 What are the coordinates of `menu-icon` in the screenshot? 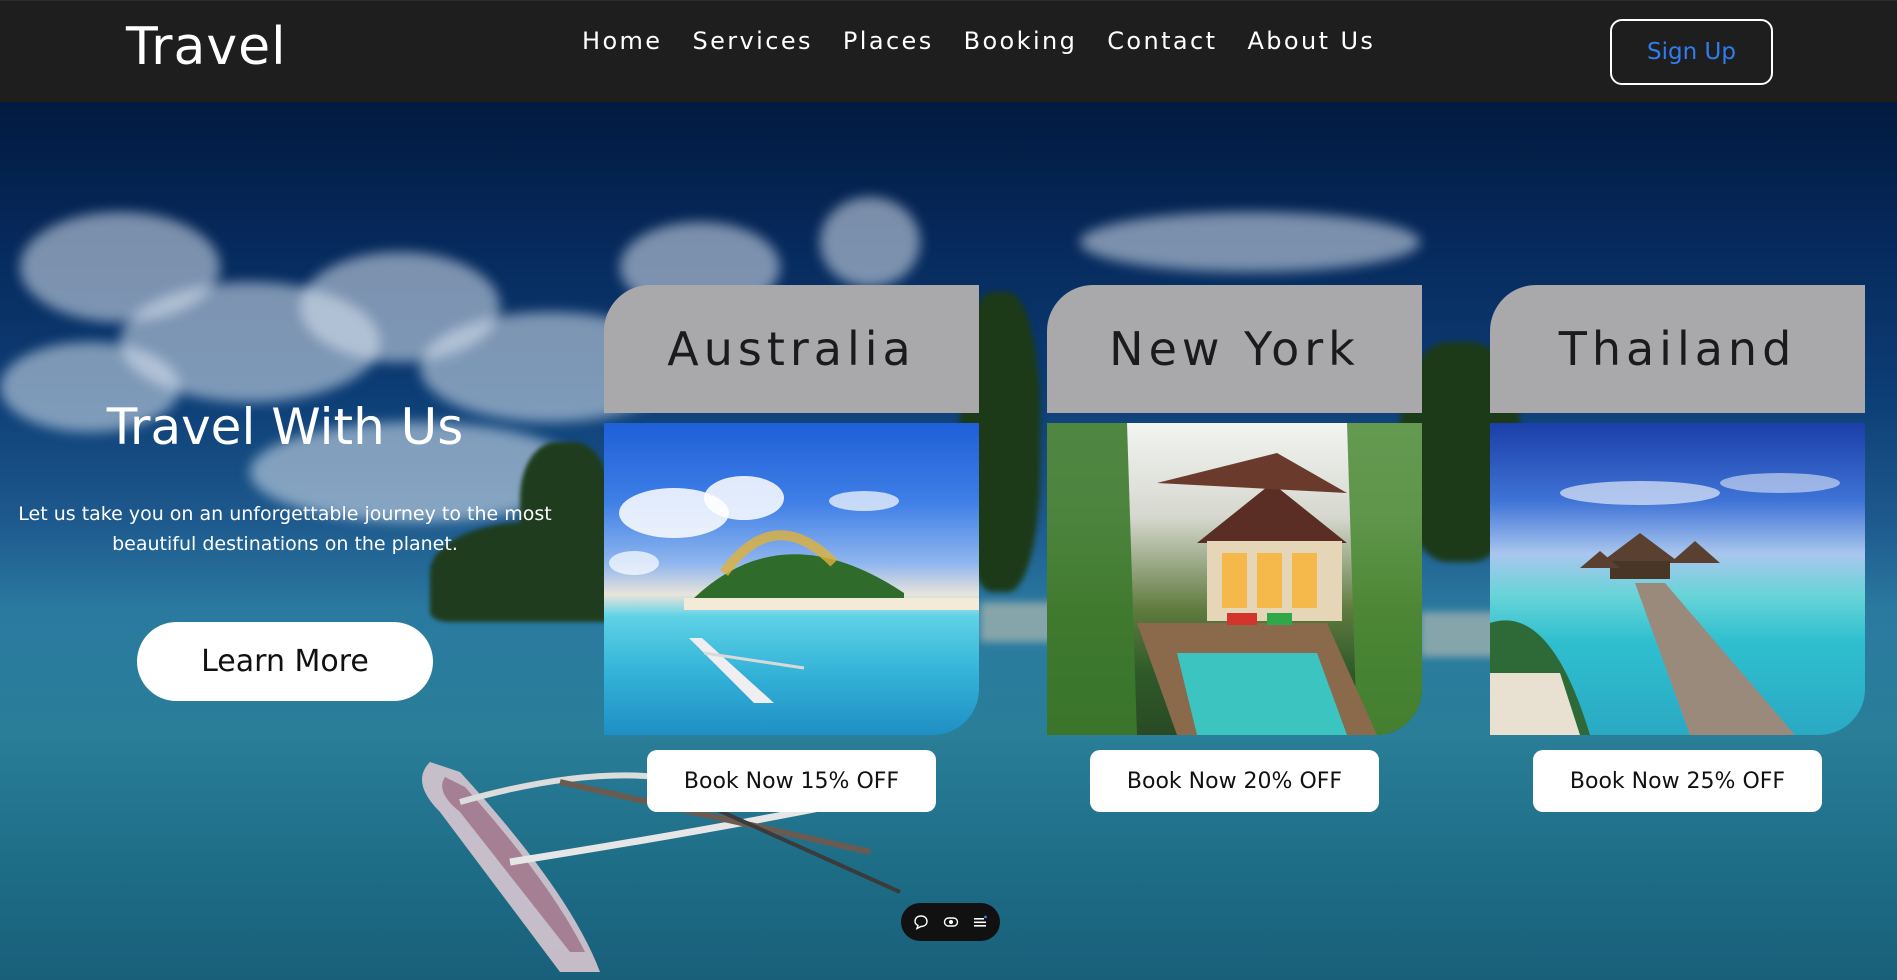 It's located at (980, 922).